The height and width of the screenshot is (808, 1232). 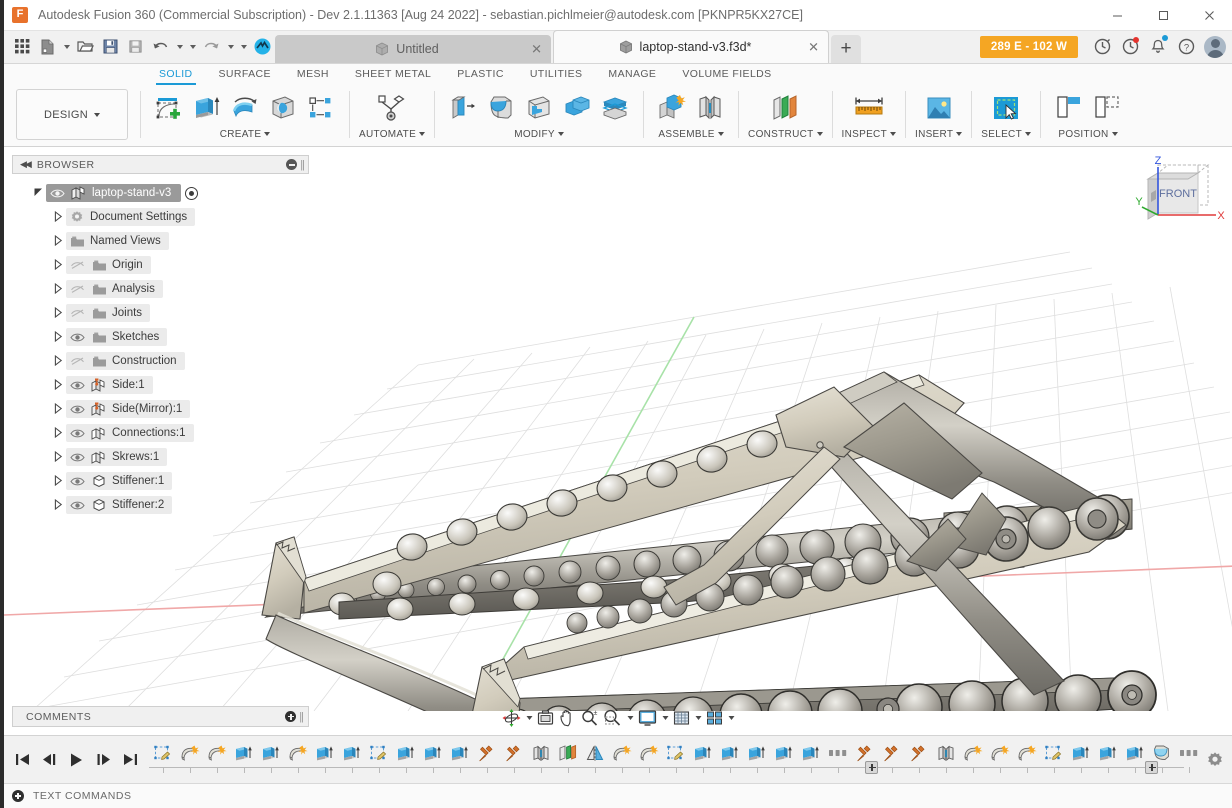 I want to click on tree-row-root: laptop-stand-v3, so click(x=160, y=193).